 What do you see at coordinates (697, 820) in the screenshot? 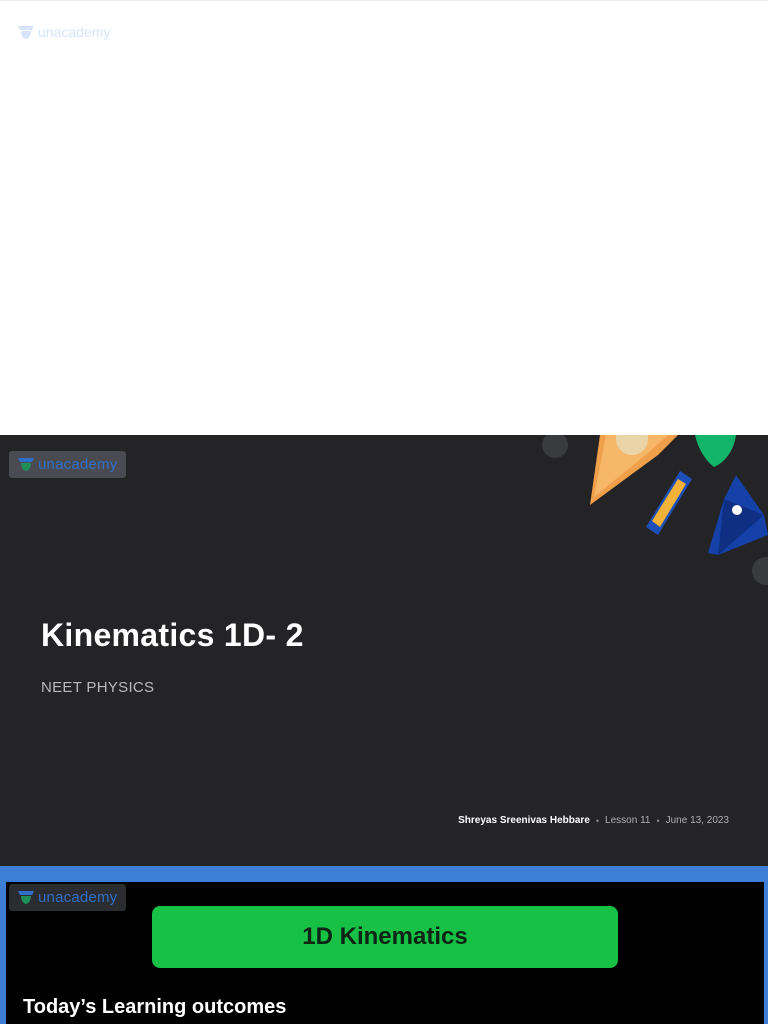
I see `lesson-date: June 13, 2023` at bounding box center [697, 820].